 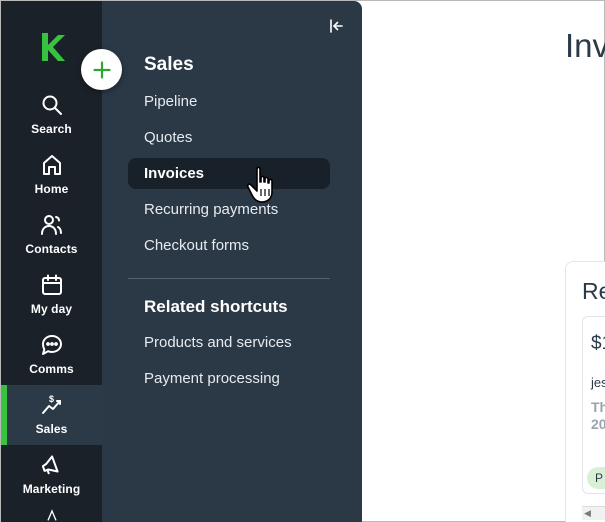 I want to click on menu-item-checkout-forms: Checkout forms, so click(x=229, y=245).